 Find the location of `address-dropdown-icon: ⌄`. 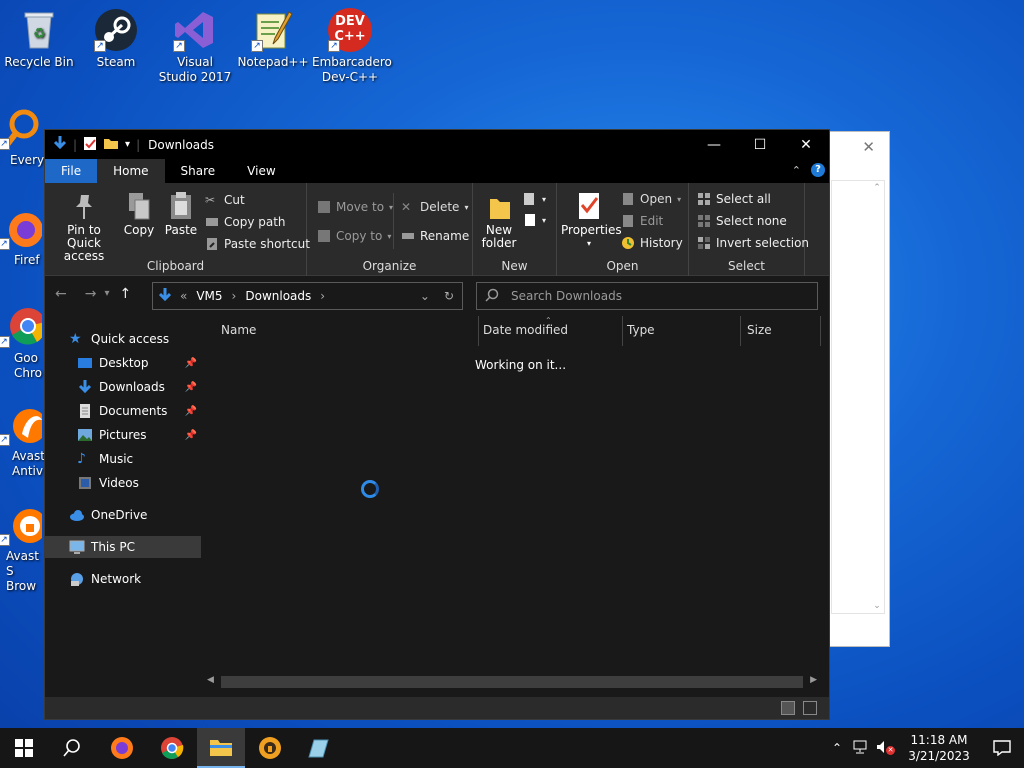

address-dropdown-icon: ⌄ is located at coordinates (425, 296).